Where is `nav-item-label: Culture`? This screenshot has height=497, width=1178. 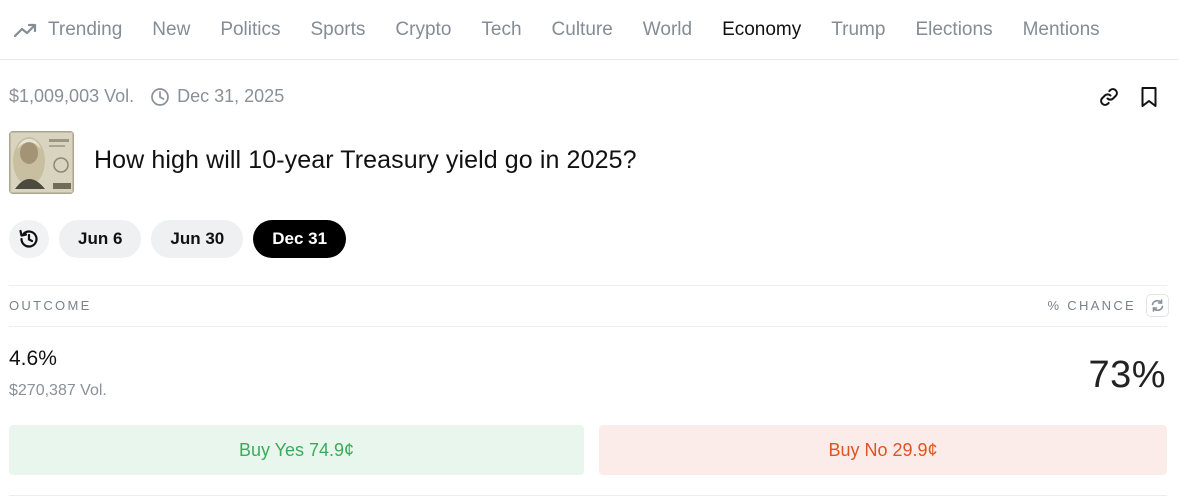
nav-item-label: Culture is located at coordinates (582, 29).